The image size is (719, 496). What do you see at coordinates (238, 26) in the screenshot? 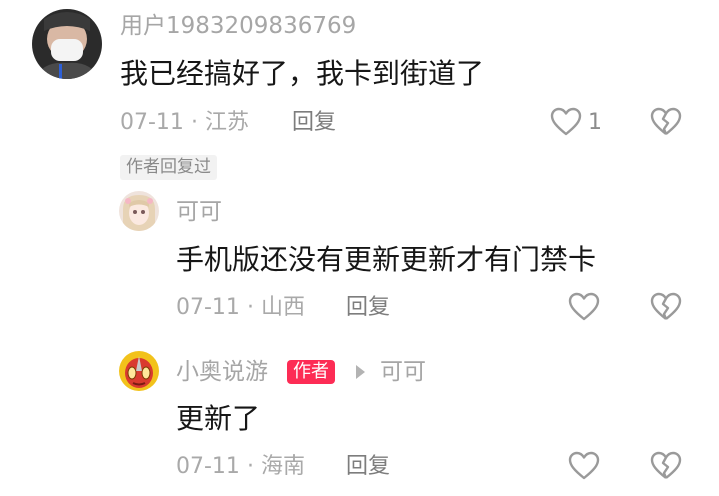
I see `comment-username: 用户1983209836769` at bounding box center [238, 26].